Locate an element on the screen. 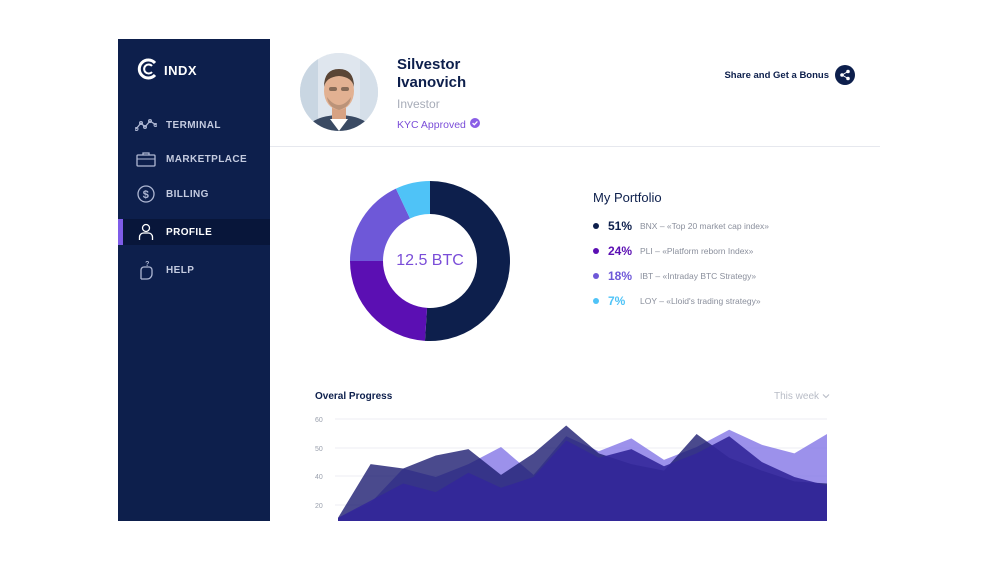 This screenshot has height=584, width=1000. user-icon is located at coordinates (146, 232).